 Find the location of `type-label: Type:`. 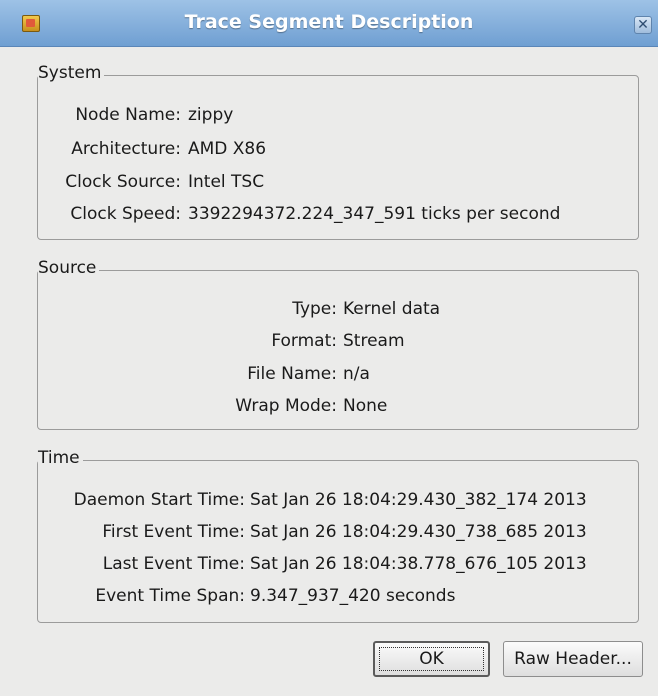

type-label: Type: is located at coordinates (314, 309).